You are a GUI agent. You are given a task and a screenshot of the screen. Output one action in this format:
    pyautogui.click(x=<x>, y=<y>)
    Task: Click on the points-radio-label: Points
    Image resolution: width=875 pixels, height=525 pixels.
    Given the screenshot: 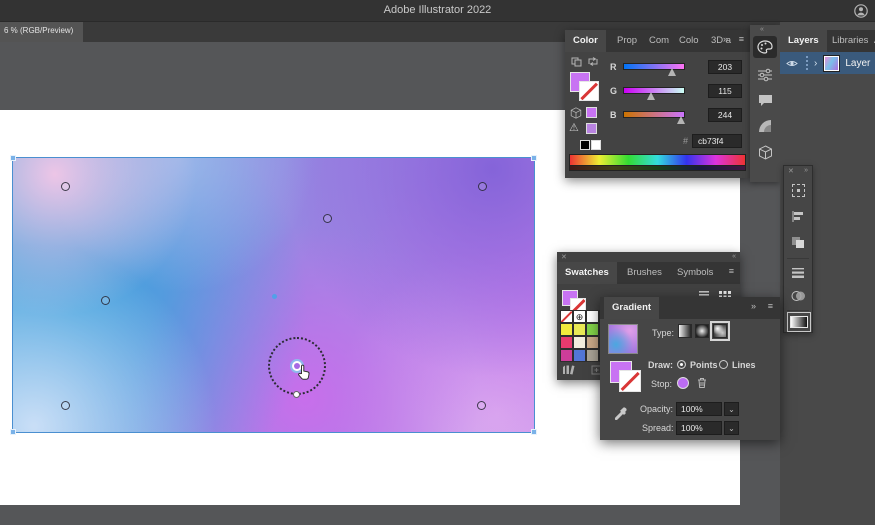 What is the action you would take?
    pyautogui.click(x=704, y=365)
    